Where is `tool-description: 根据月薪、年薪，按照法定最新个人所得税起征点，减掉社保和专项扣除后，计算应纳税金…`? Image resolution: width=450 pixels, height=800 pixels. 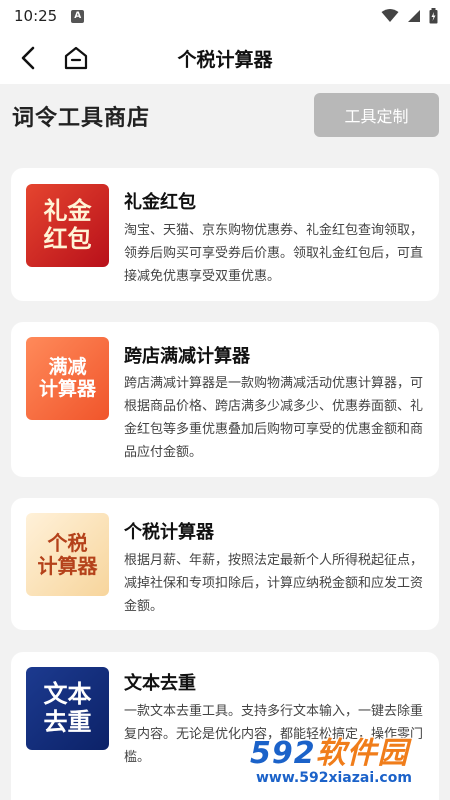 tool-description: 根据月薪、年薪，按照法定最新个人所得税起征点，减掉社保和专项扣除后，计算应纳税金… is located at coordinates (274, 583).